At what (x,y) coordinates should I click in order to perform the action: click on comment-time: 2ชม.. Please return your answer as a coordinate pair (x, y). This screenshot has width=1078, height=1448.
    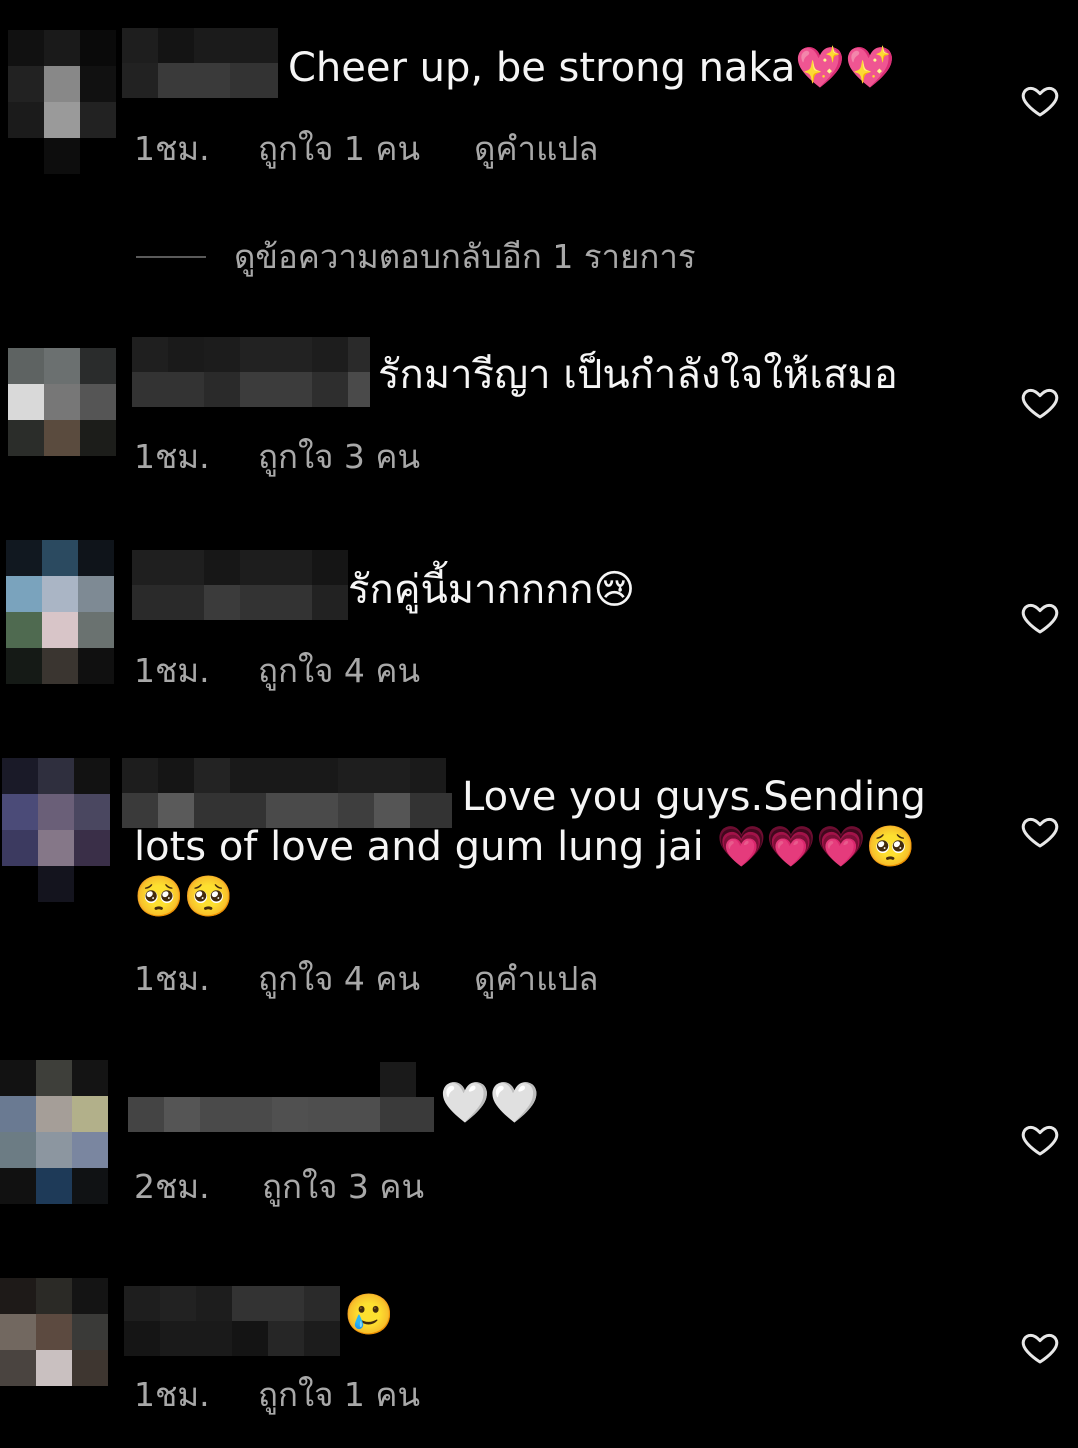
    Looking at the image, I should click on (172, 1186).